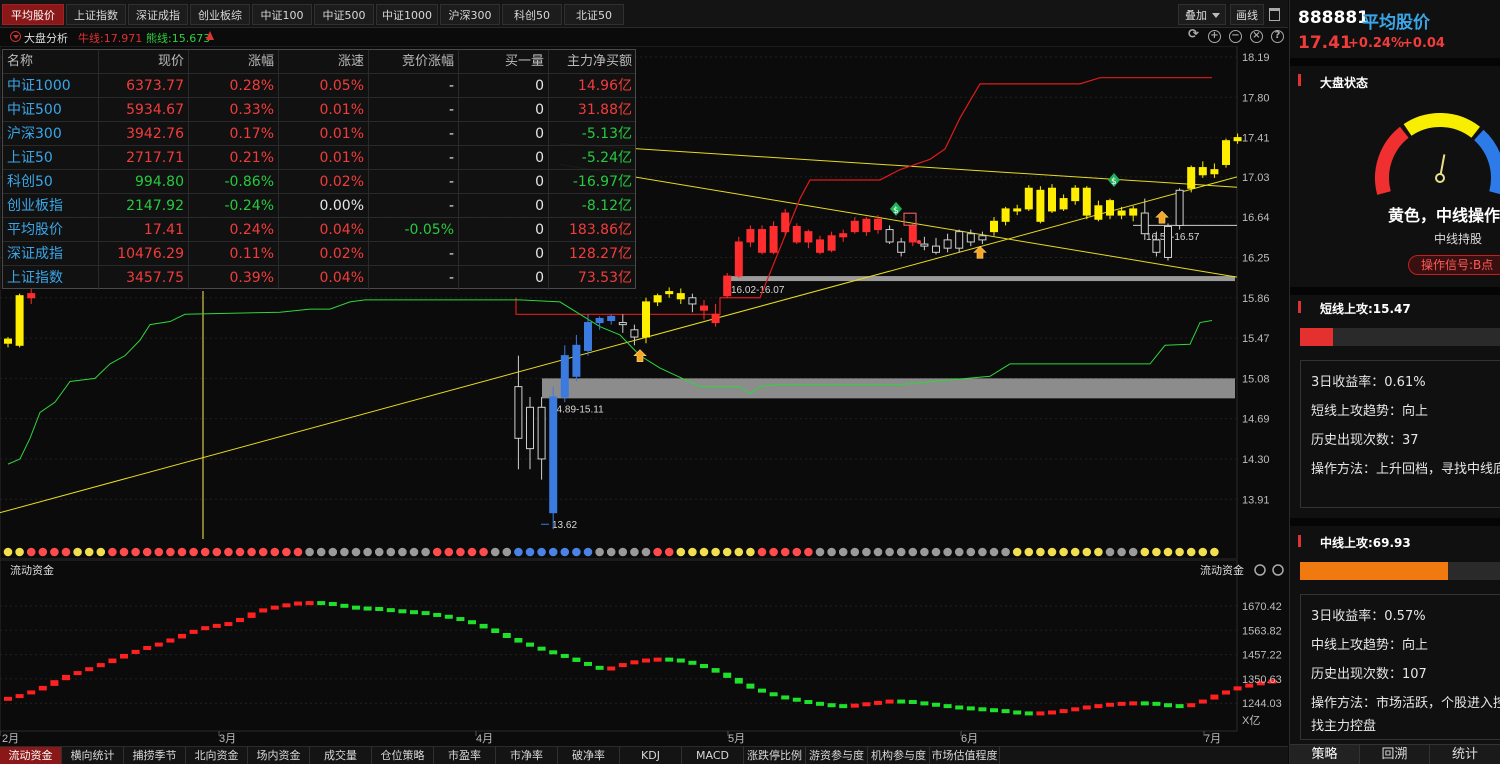 The width and height of the screenshot is (1500, 764). Describe the element at coordinates (896, 211) in the screenshot. I see `dollar-glyph: $` at that location.